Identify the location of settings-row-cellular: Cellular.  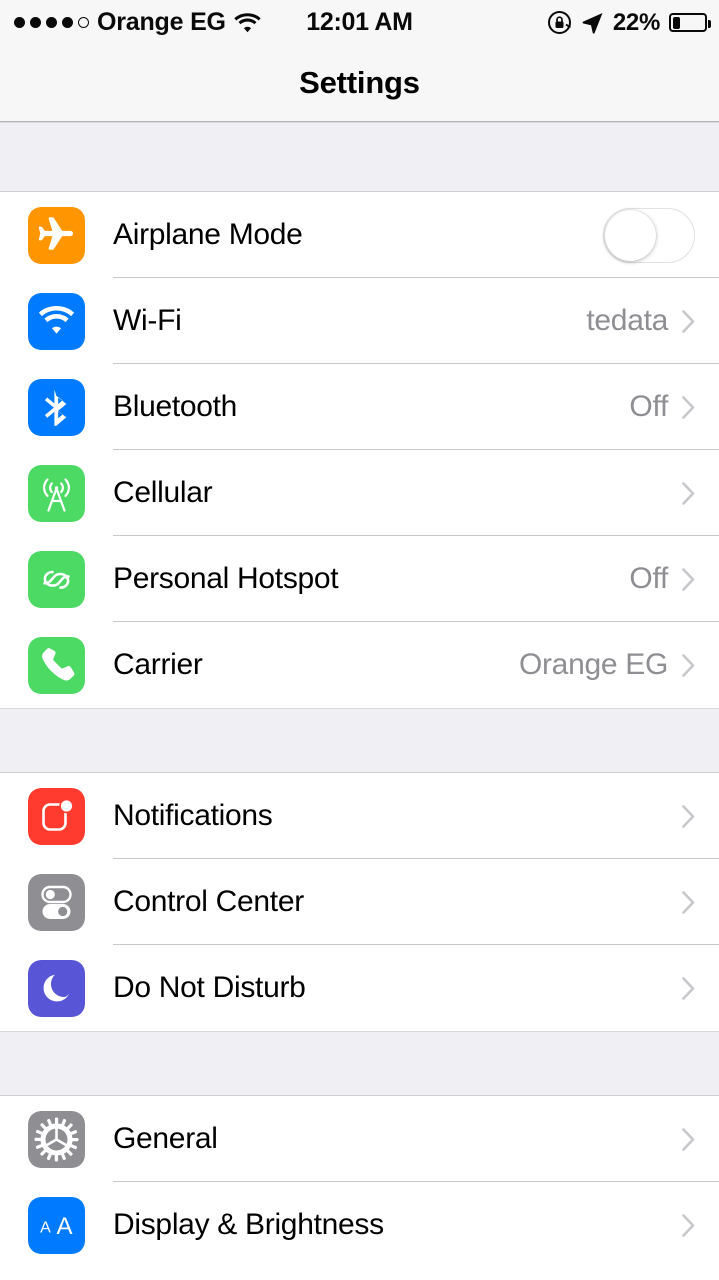
(359, 493).